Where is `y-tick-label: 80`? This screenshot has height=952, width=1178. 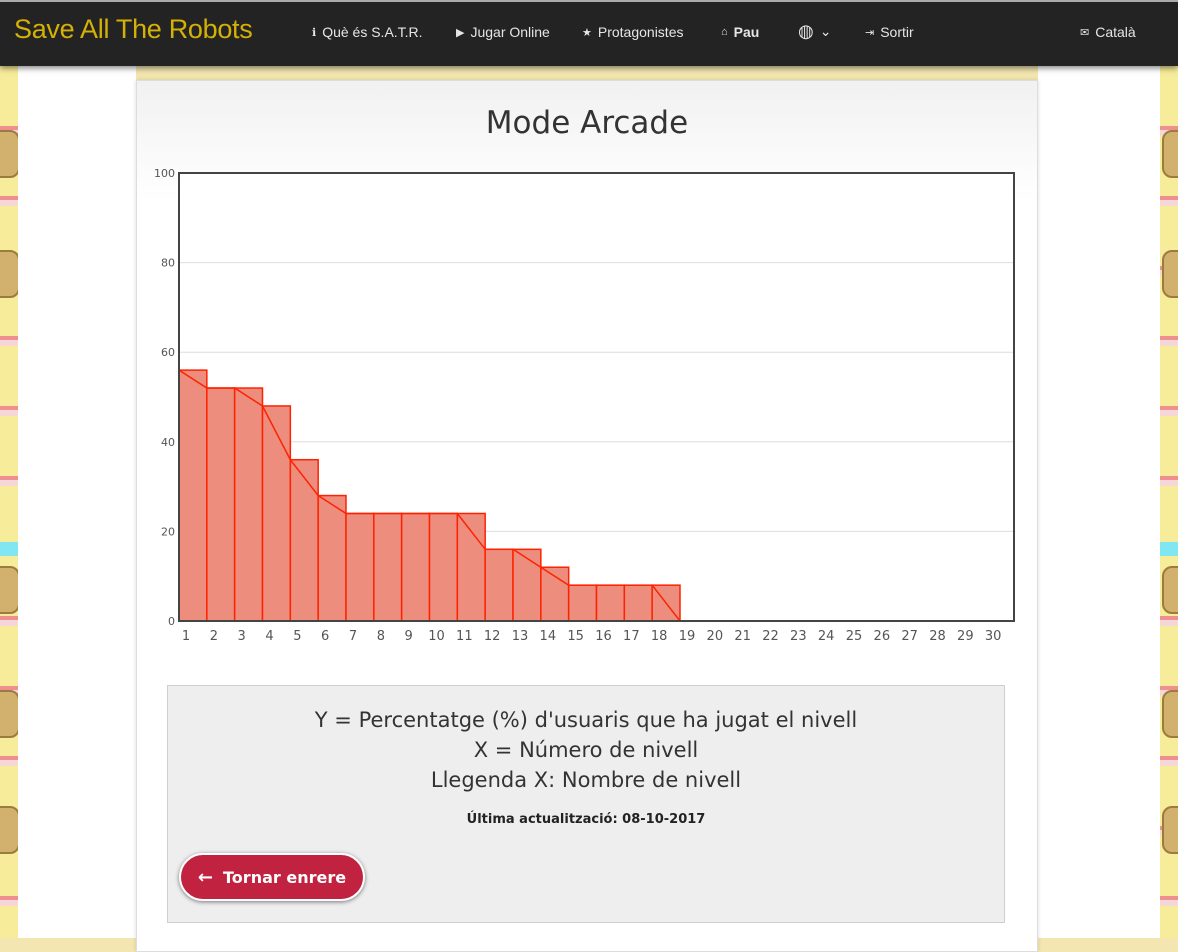
y-tick-label: 80 is located at coordinates (168, 263).